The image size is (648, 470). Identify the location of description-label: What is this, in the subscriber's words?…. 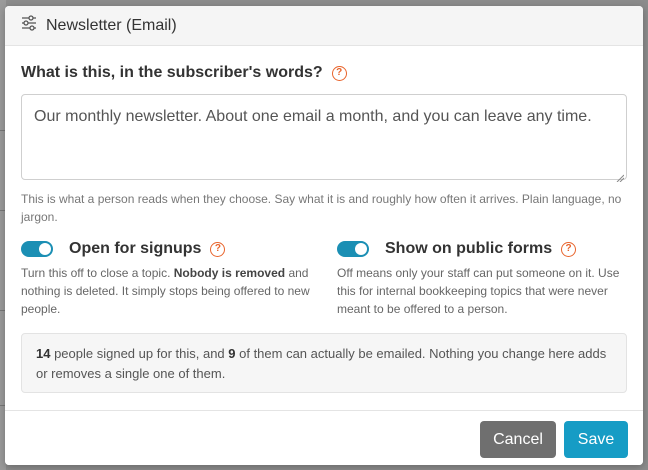
(324, 73).